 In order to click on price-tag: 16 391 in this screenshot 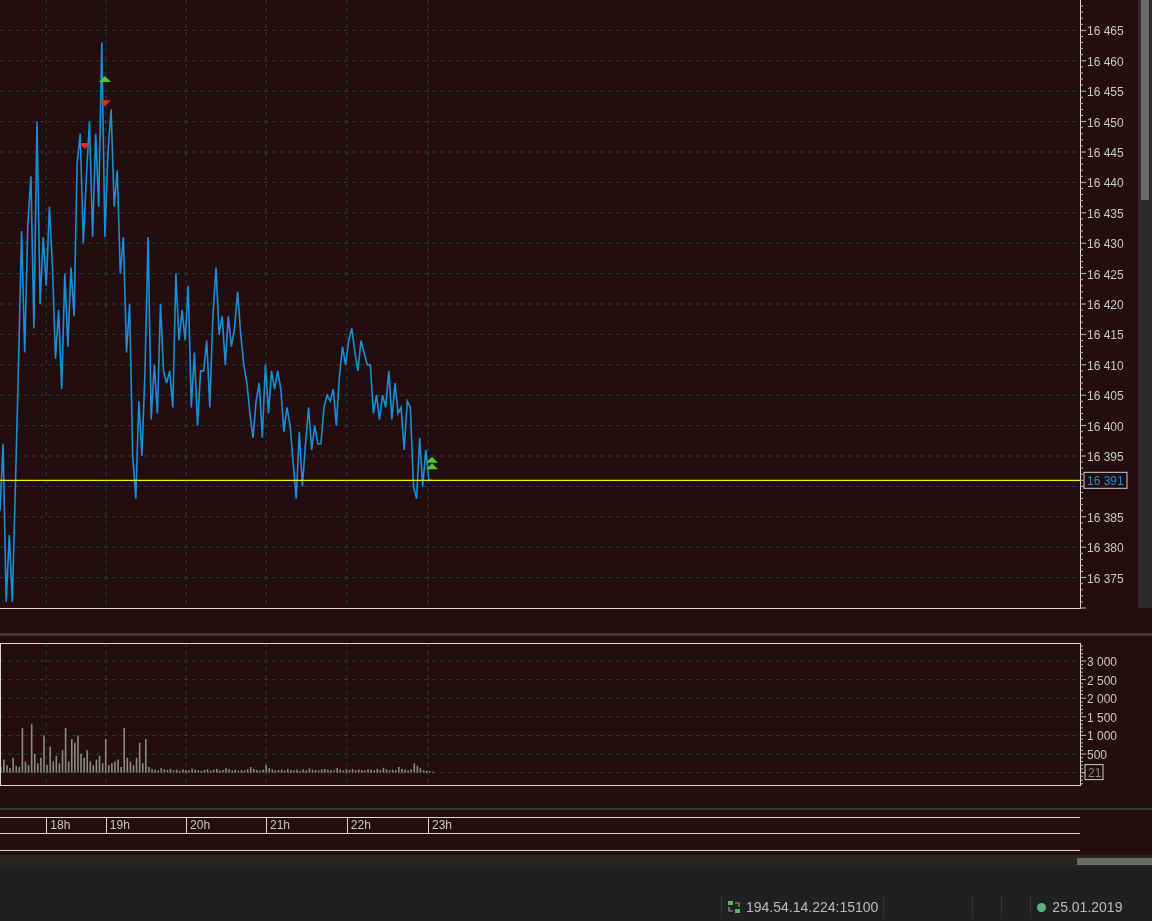, I will do `click(1105, 480)`.